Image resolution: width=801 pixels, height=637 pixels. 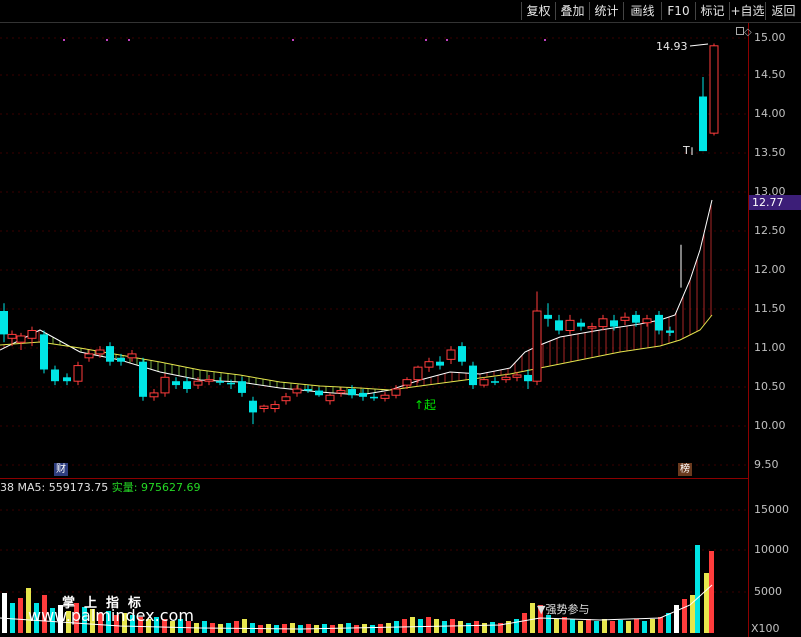 What do you see at coordinates (765, 628) in the screenshot?
I see `volume-scale-label: X100` at bounding box center [765, 628].